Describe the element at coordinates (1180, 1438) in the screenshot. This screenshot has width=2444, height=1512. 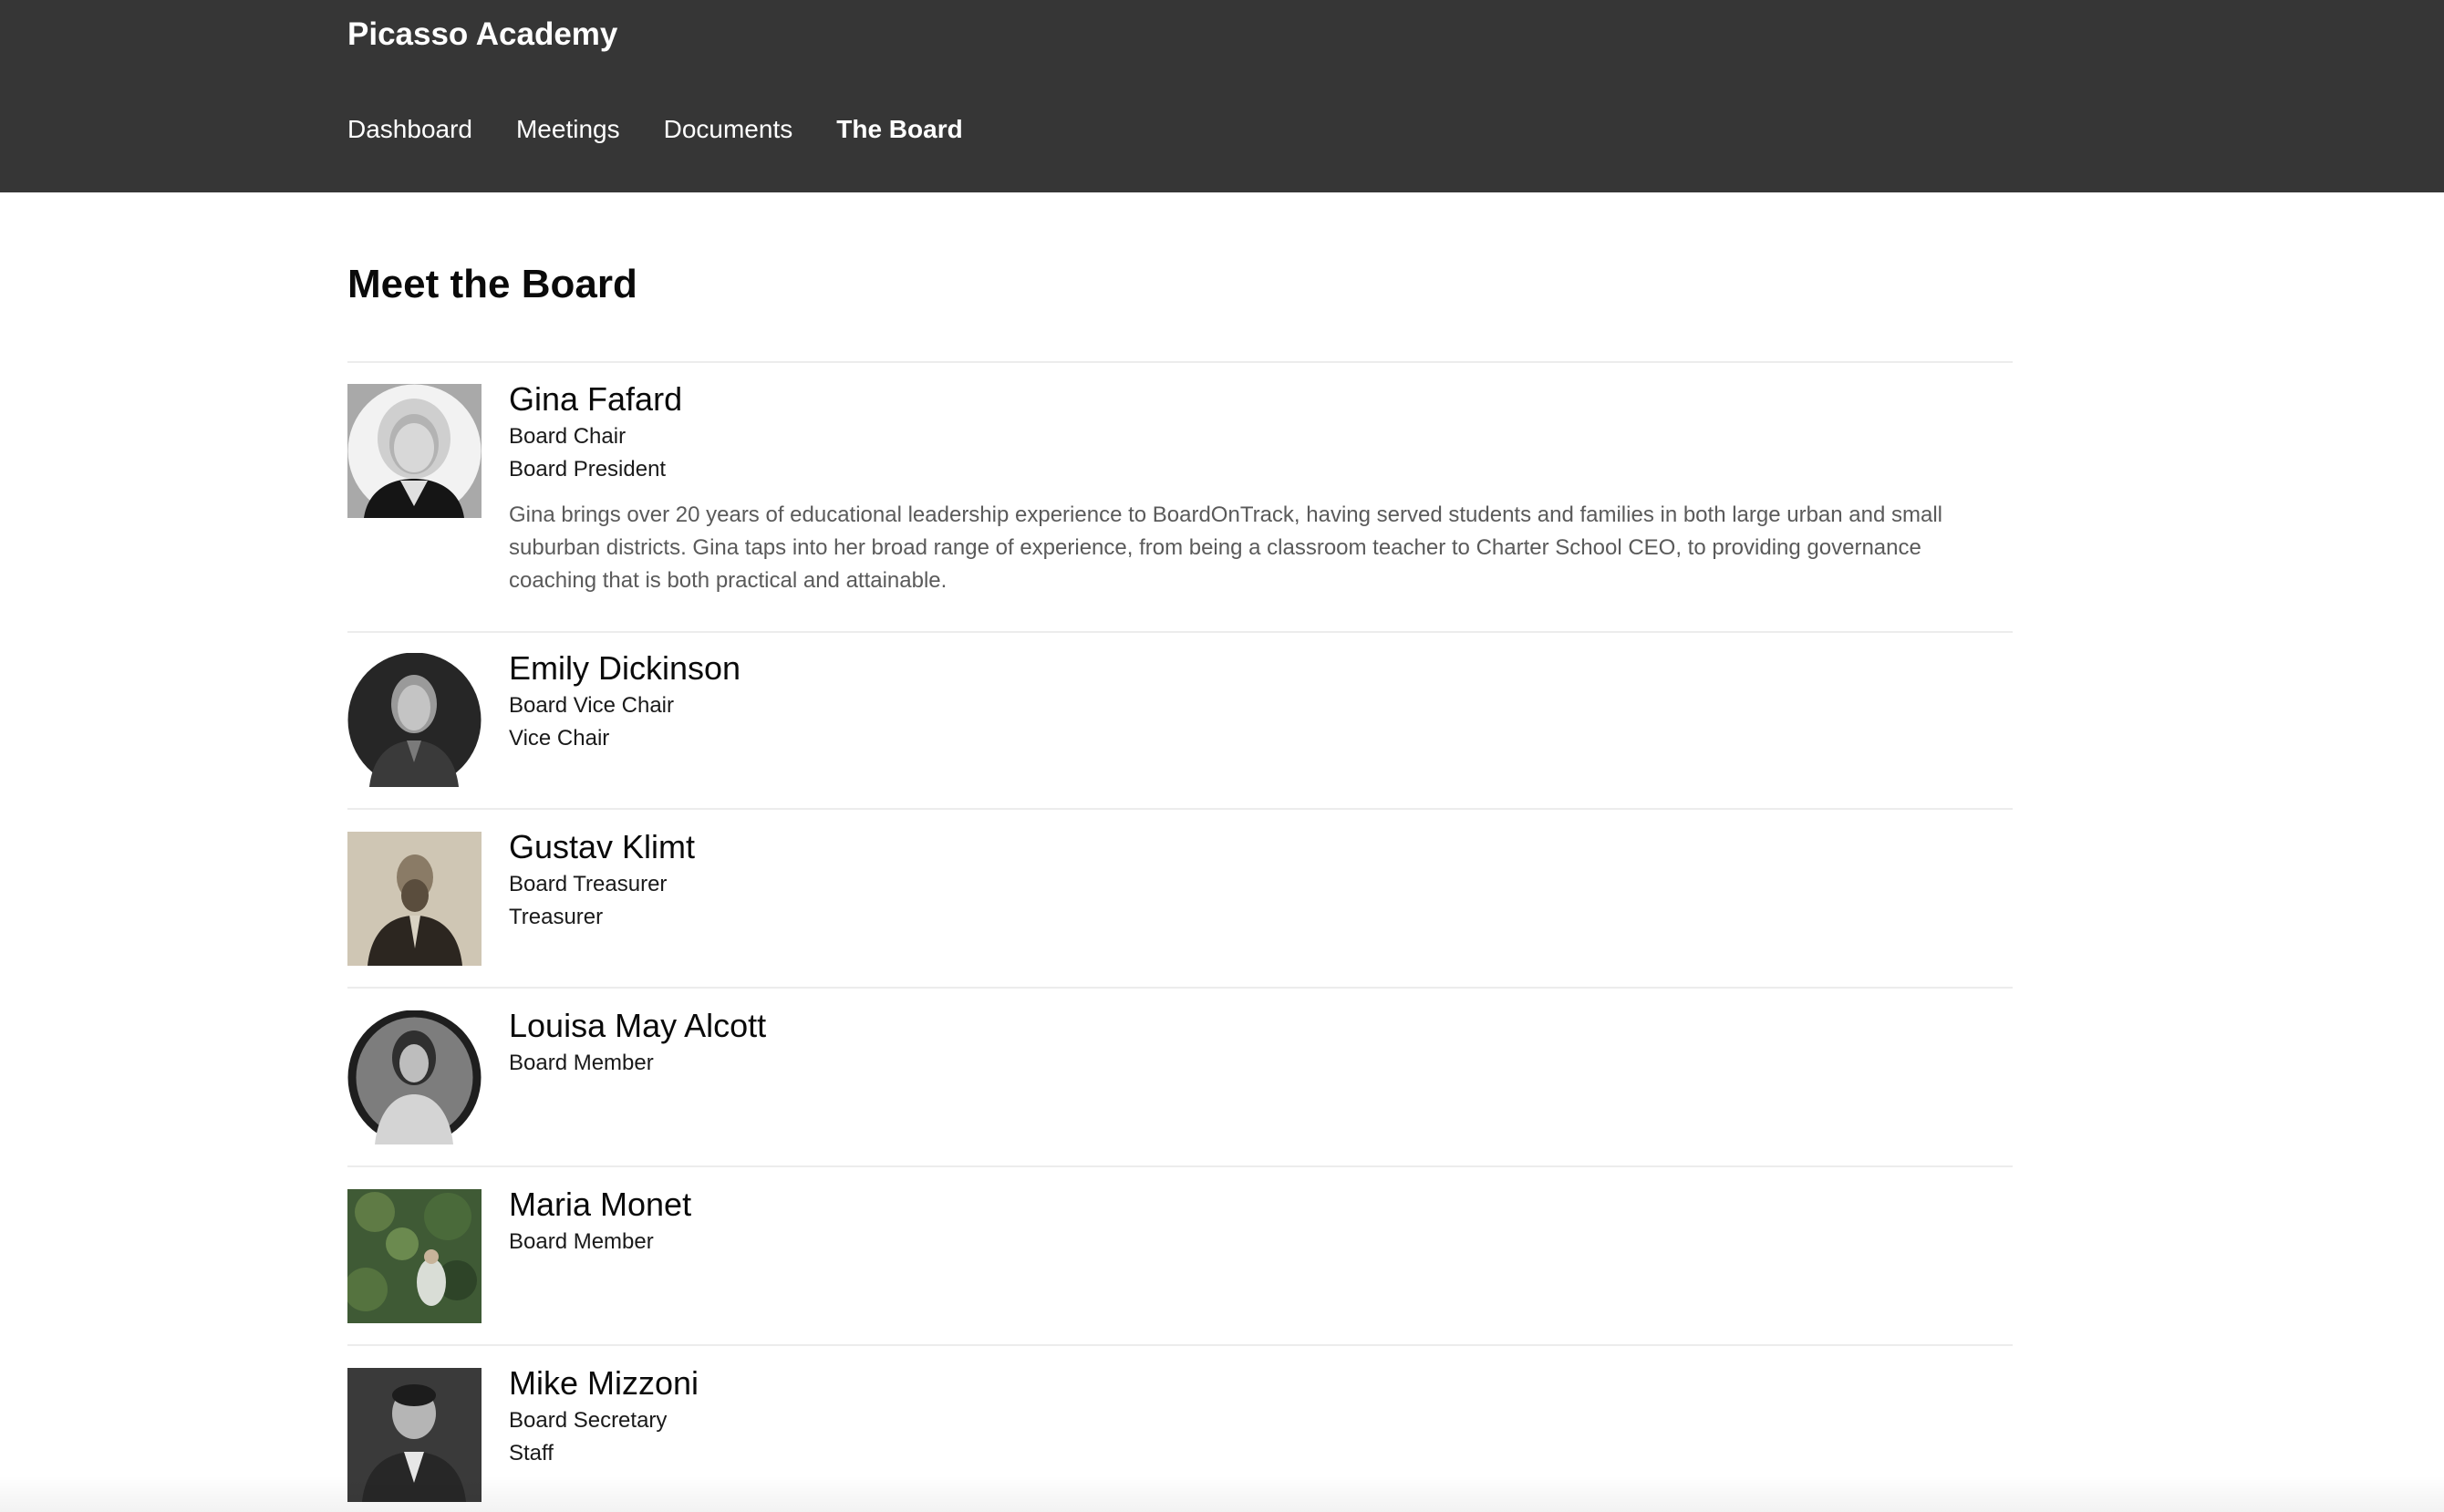
I see `board-member-mike-mizzoni: Mike Mizzoni Board Secretary Staff` at that location.